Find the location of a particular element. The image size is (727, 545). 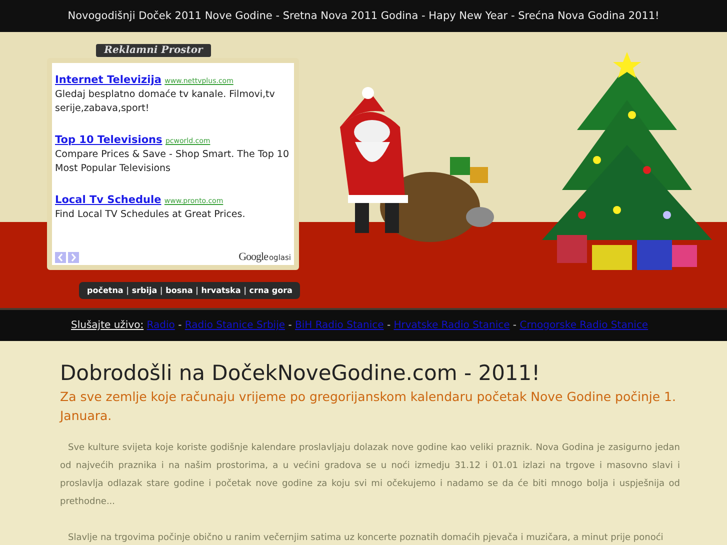

page-heading: Dobrodošli na DočekNoveGodine.com - 2011! is located at coordinates (301, 373).